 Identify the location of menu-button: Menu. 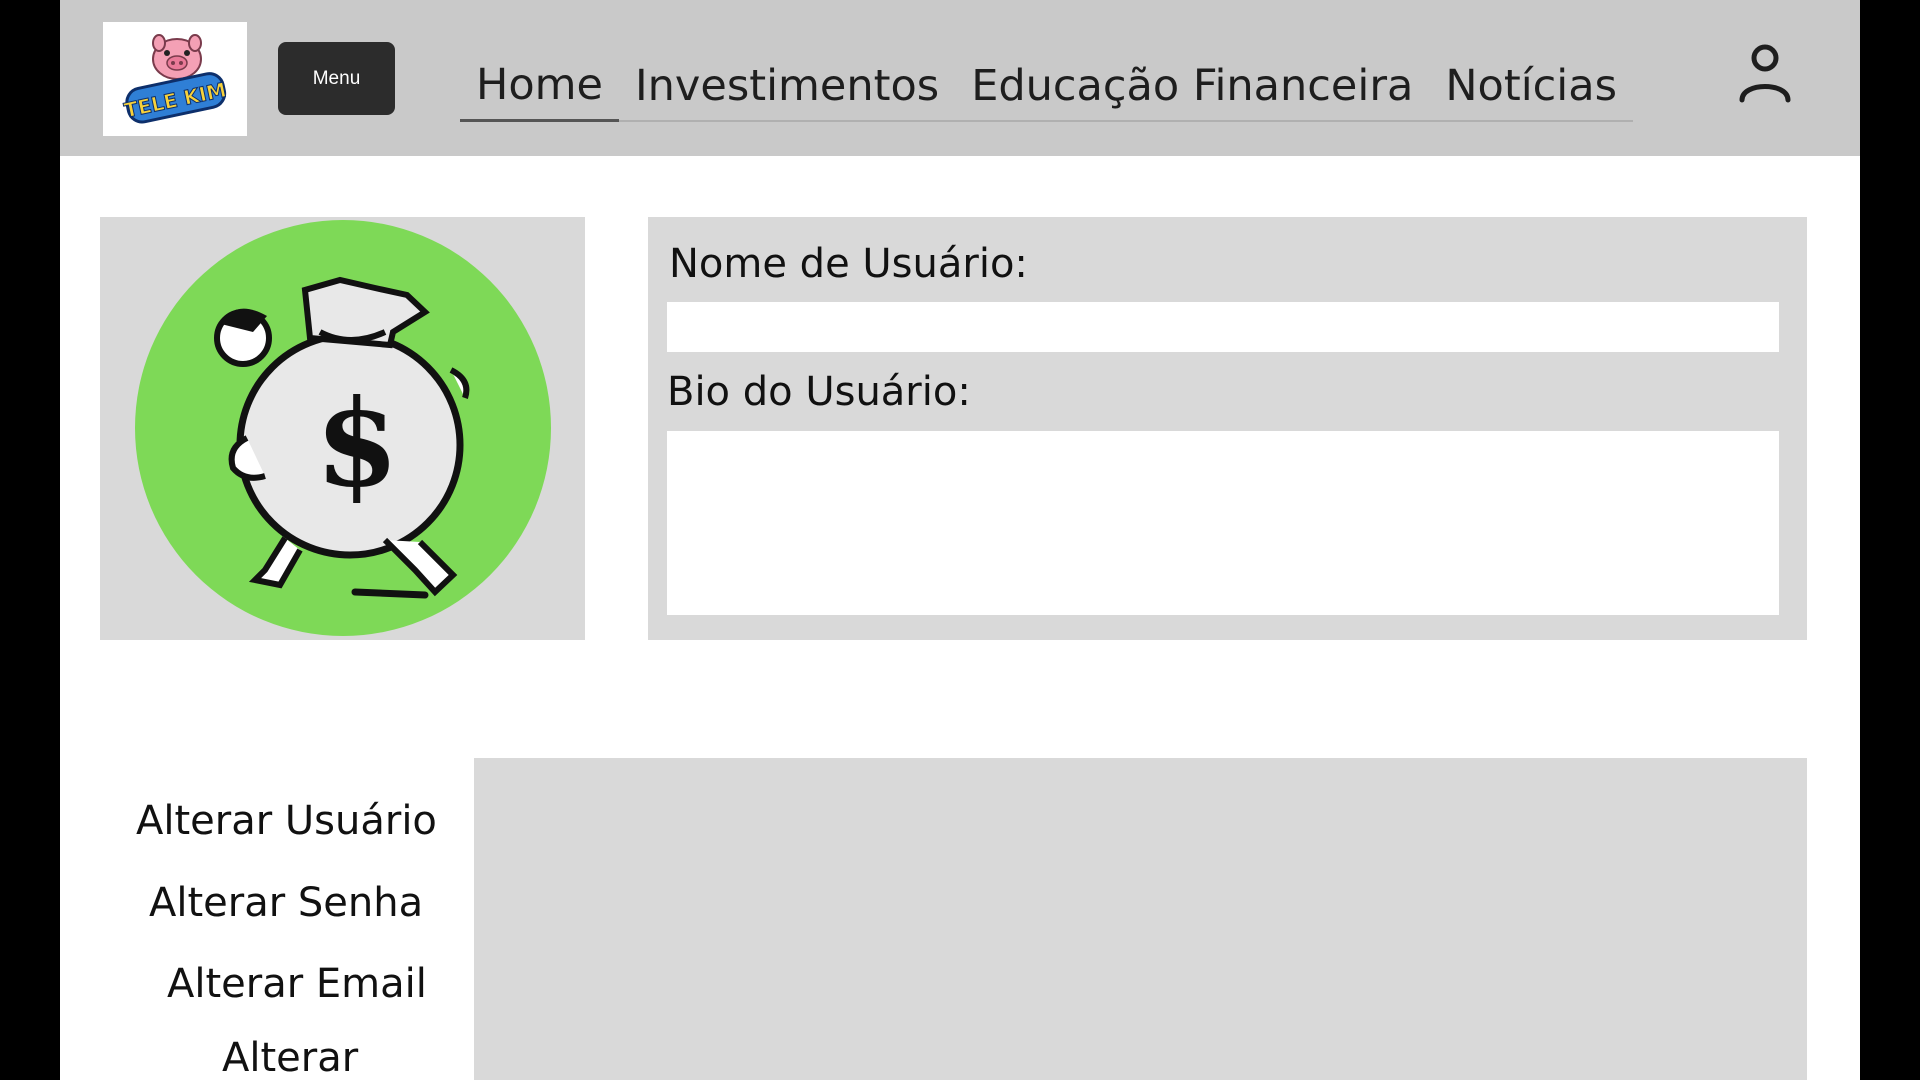
(336, 78).